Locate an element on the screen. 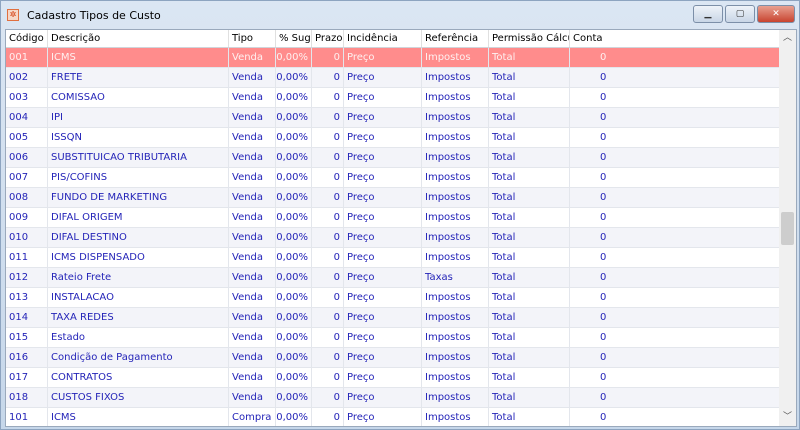 Image resolution: width=800 pixels, height=430 pixels. cell-description: FUNDO DE MARKETING is located at coordinates (138, 197).